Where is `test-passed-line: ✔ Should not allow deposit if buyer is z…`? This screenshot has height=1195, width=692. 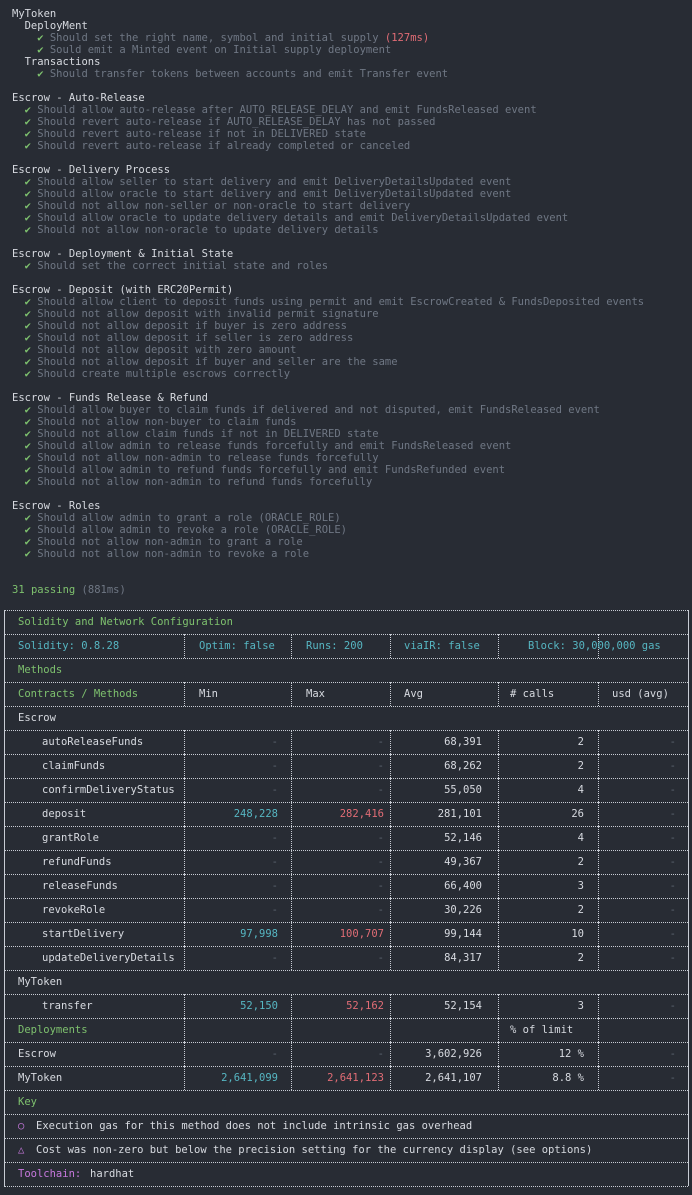
test-passed-line: ✔ Should not allow deposit if buyer is z… is located at coordinates (346, 326).